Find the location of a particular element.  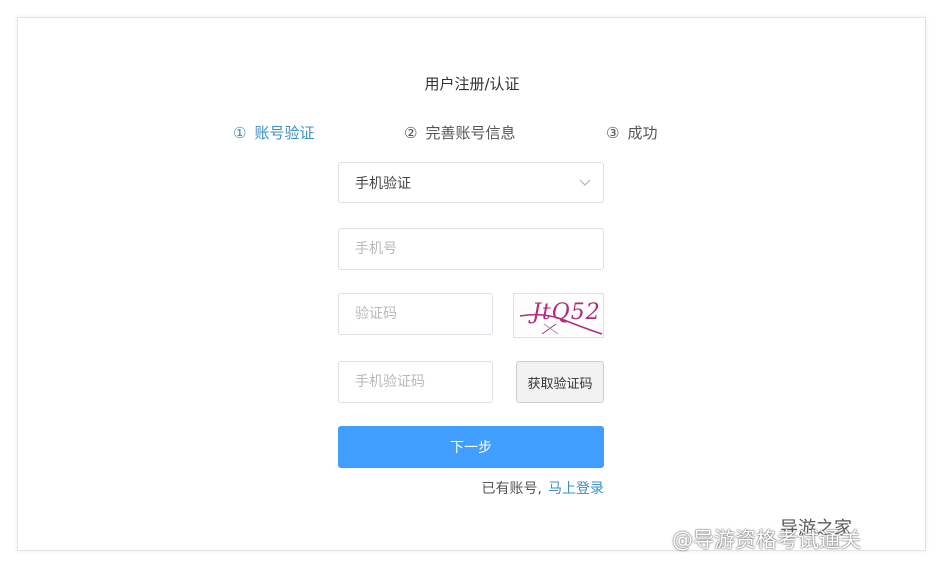

step-account-verify: ① 账号验证 is located at coordinates (273, 132).